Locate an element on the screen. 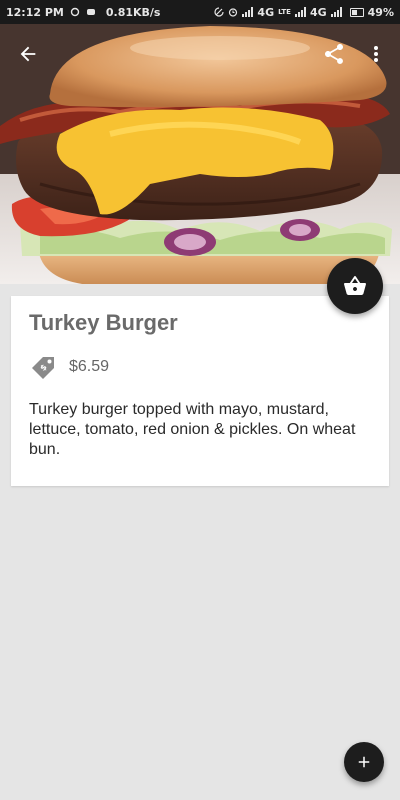  status-bar: 12:12 PM 0.81KB/s 4G LTE 4G 49% is located at coordinates (200, 12).